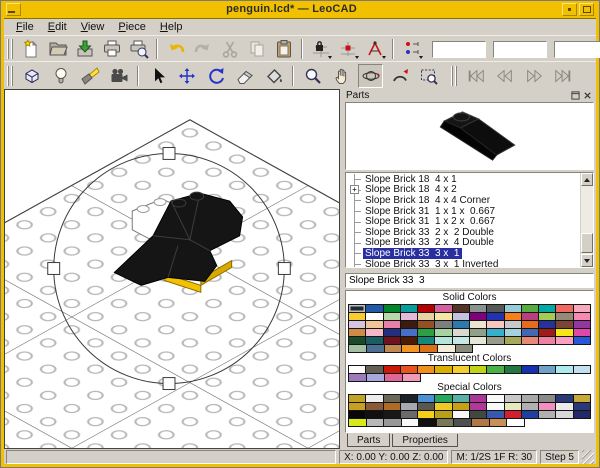  I want to click on window-menu-button, so click(13, 9).